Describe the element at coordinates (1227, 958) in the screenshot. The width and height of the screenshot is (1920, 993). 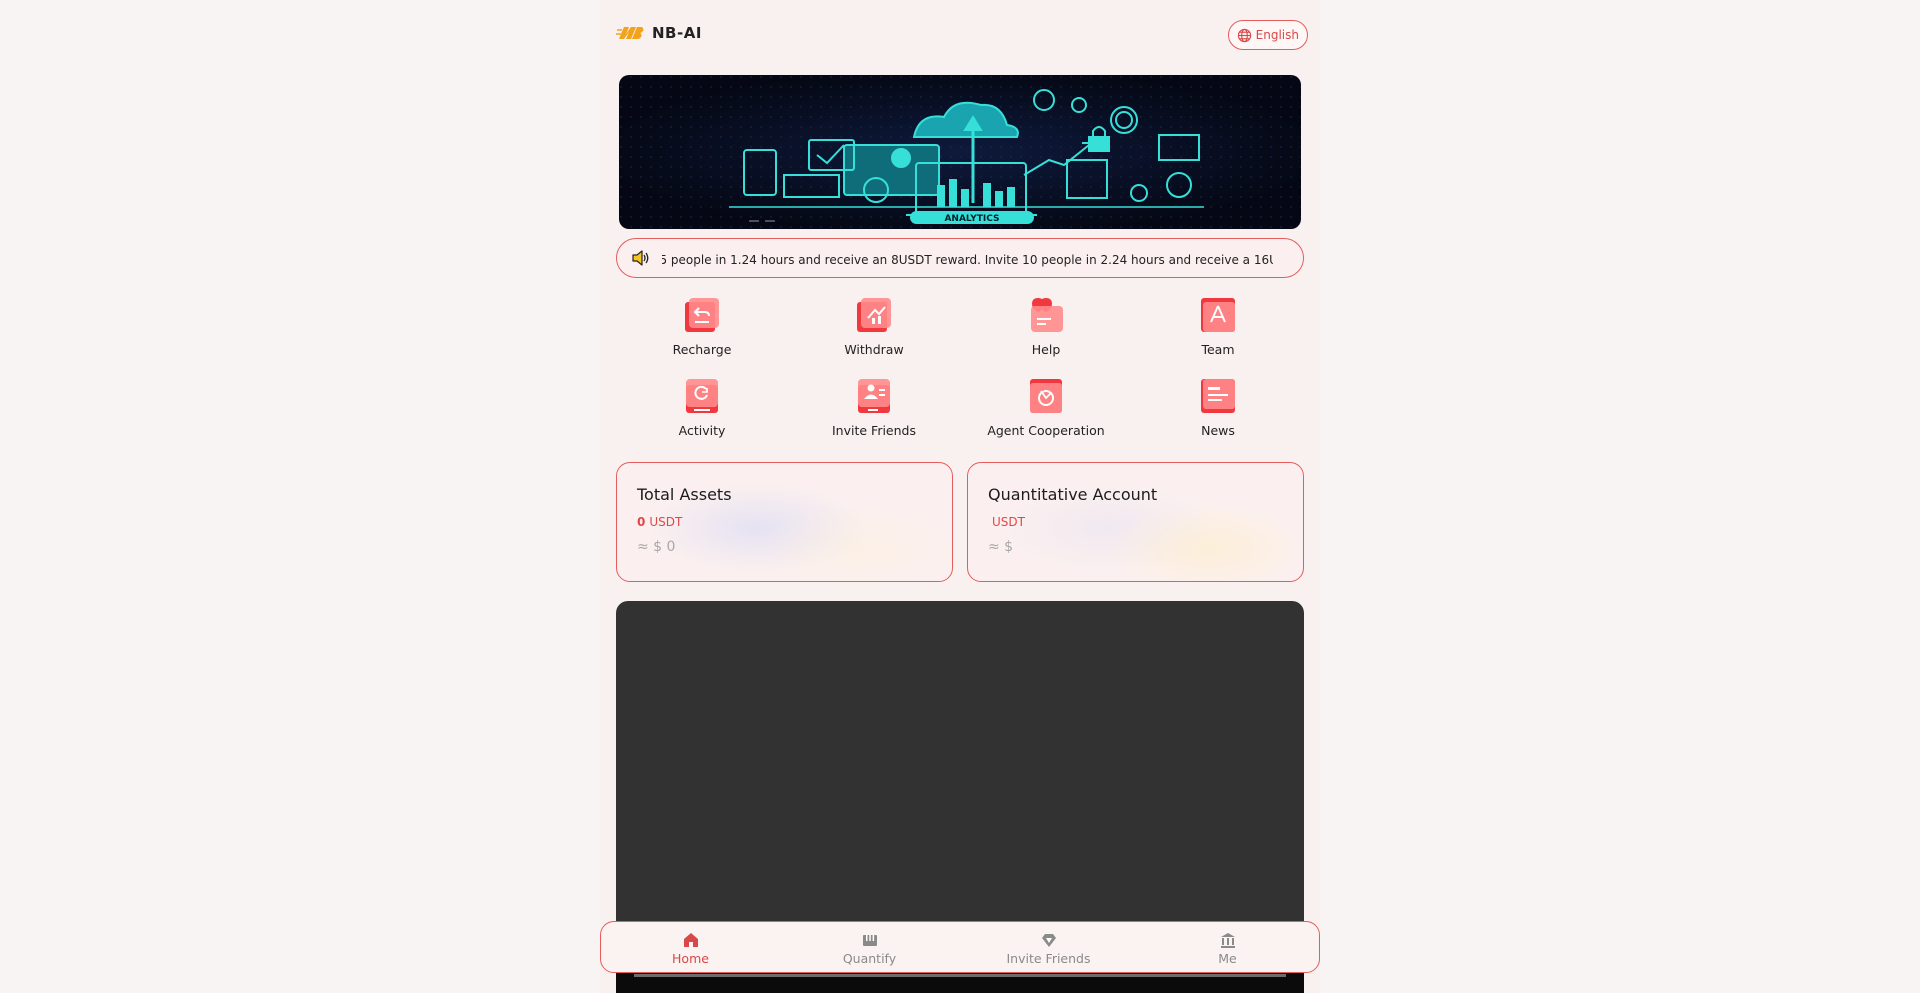
I see `tab-label: Me` at that location.